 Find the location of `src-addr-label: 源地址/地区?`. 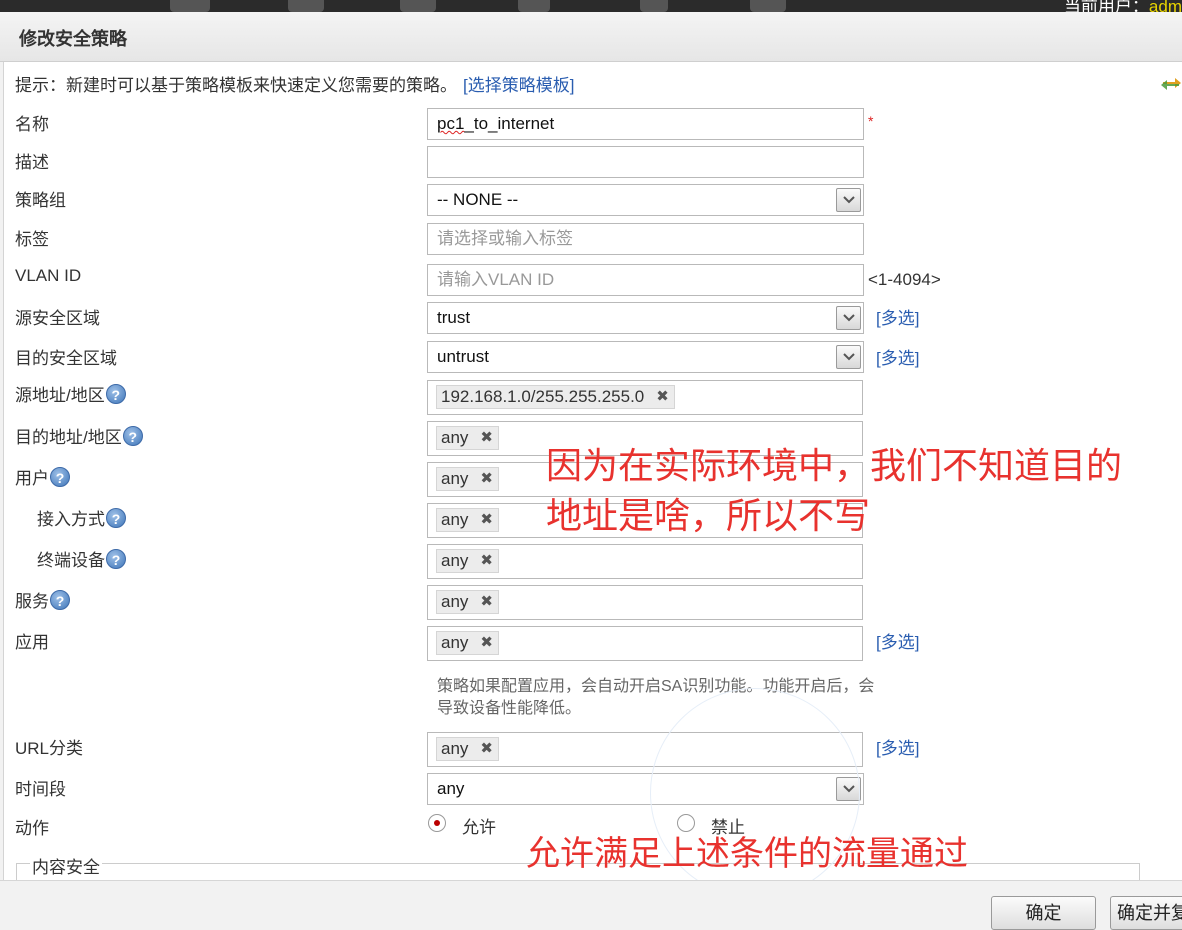

src-addr-label: 源地址/地区? is located at coordinates (70, 393).